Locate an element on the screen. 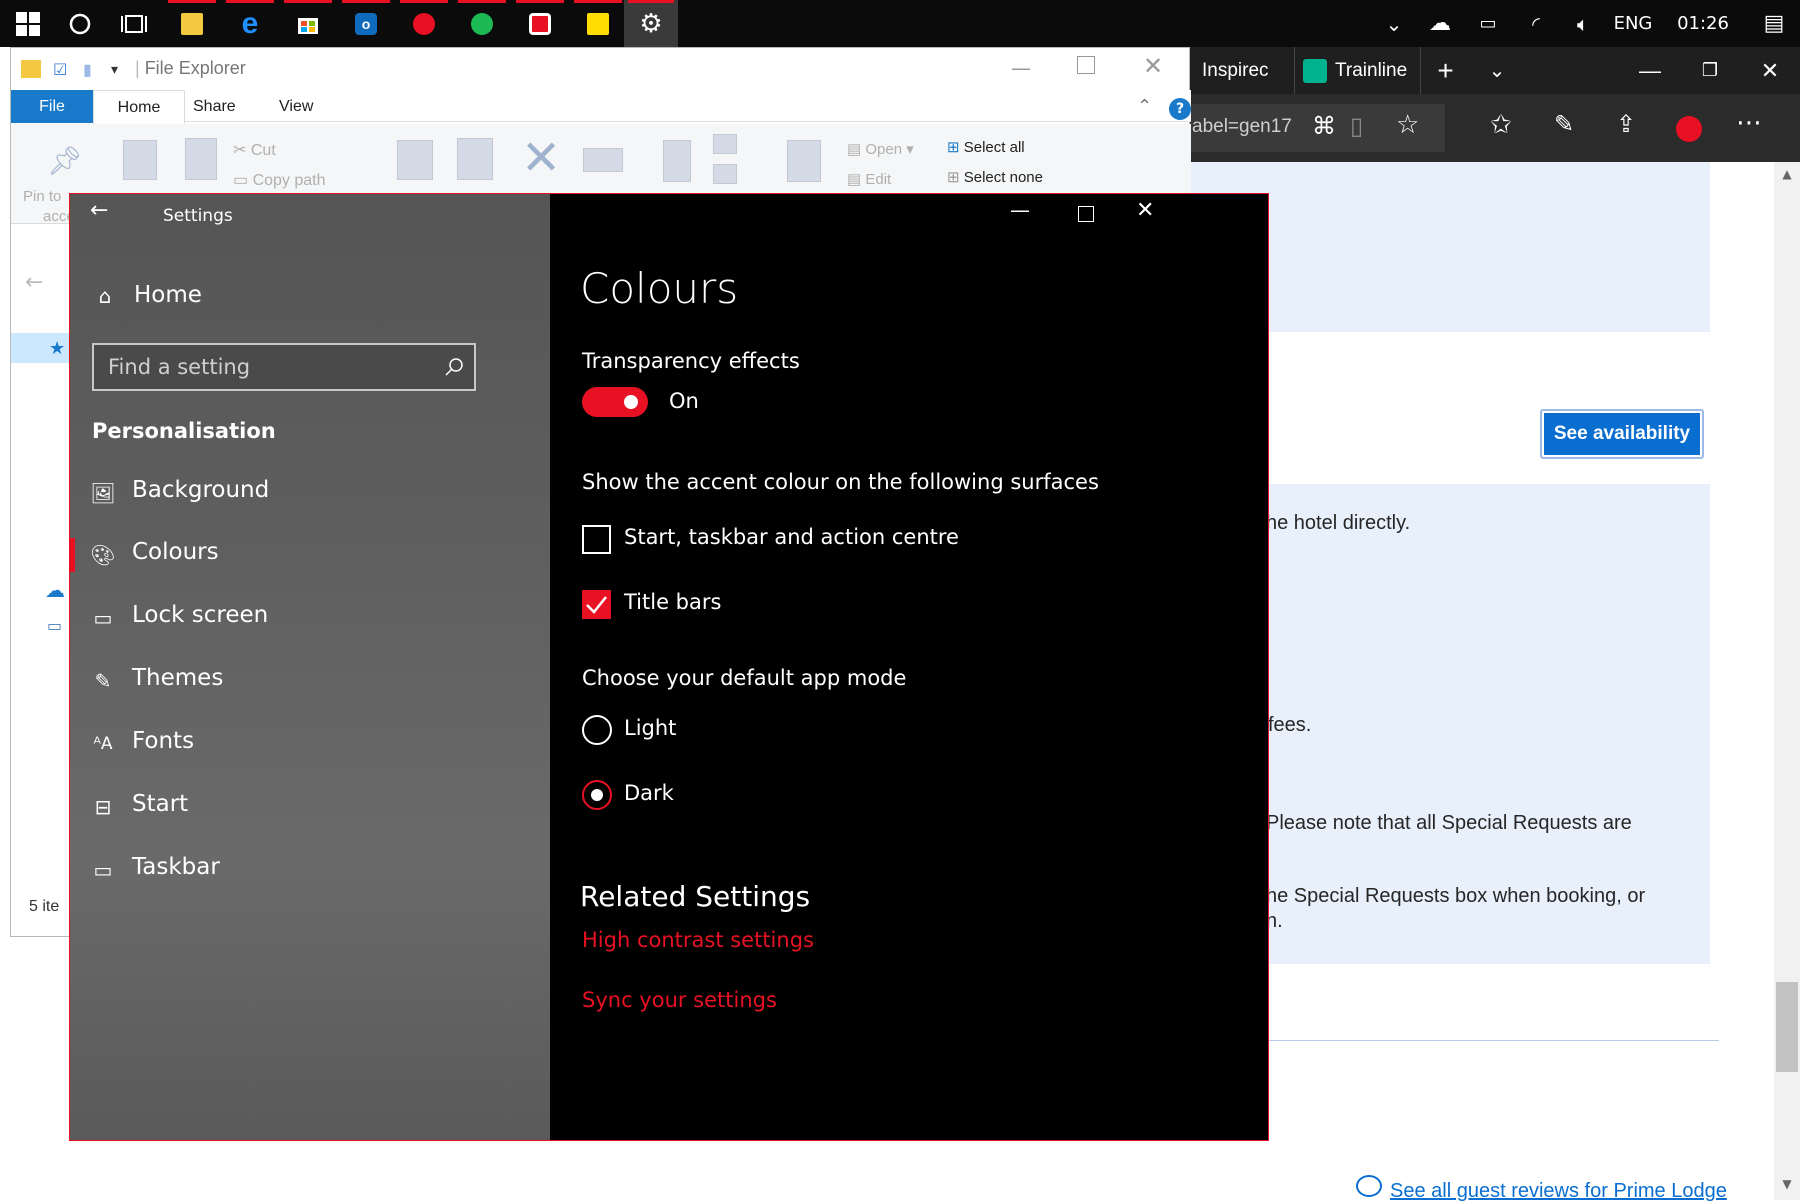 Image resolution: width=1800 pixels, height=1203 pixels. delete-x-icon: ✕ is located at coordinates (541, 158).